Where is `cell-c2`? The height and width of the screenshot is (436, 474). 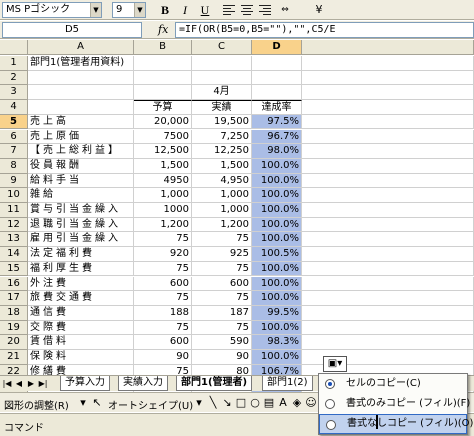
cell-c2 is located at coordinates (222, 78).